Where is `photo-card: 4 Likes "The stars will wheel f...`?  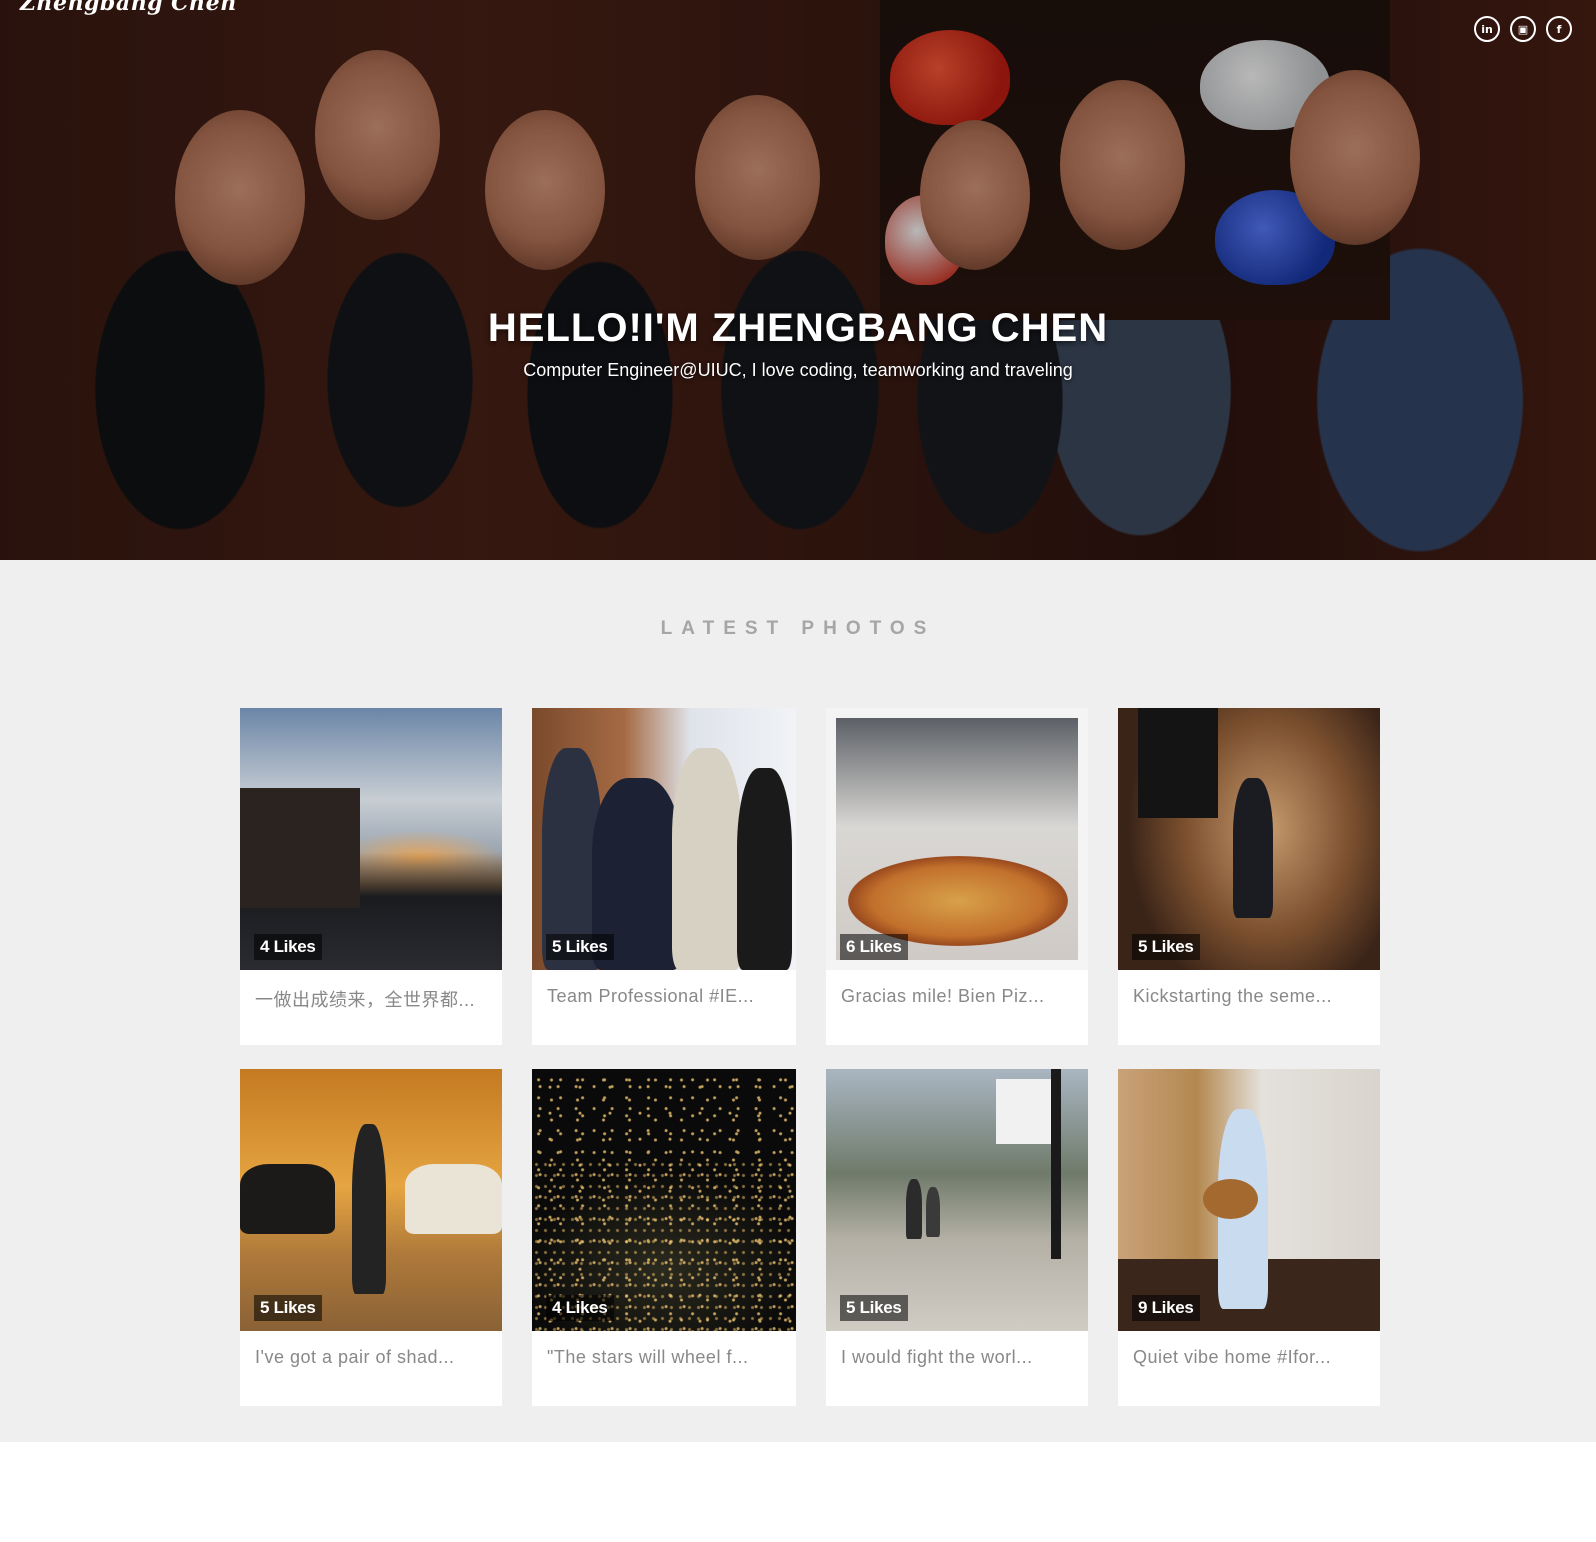 photo-card: 4 Likes "The stars will wheel f... is located at coordinates (664, 1237).